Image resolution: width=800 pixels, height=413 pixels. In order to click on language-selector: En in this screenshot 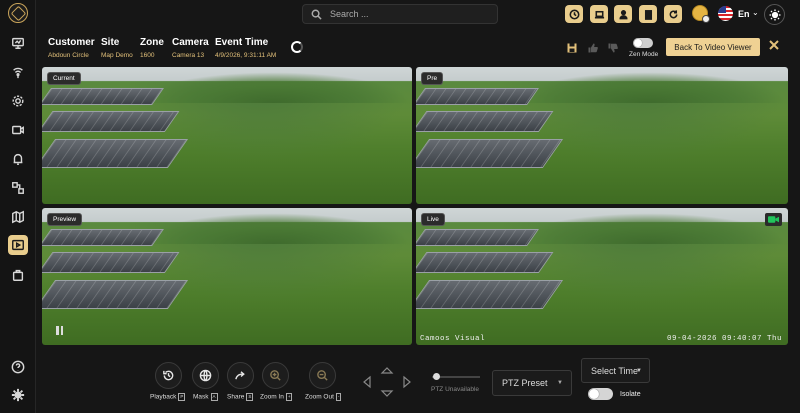, I will do `click(744, 14)`.